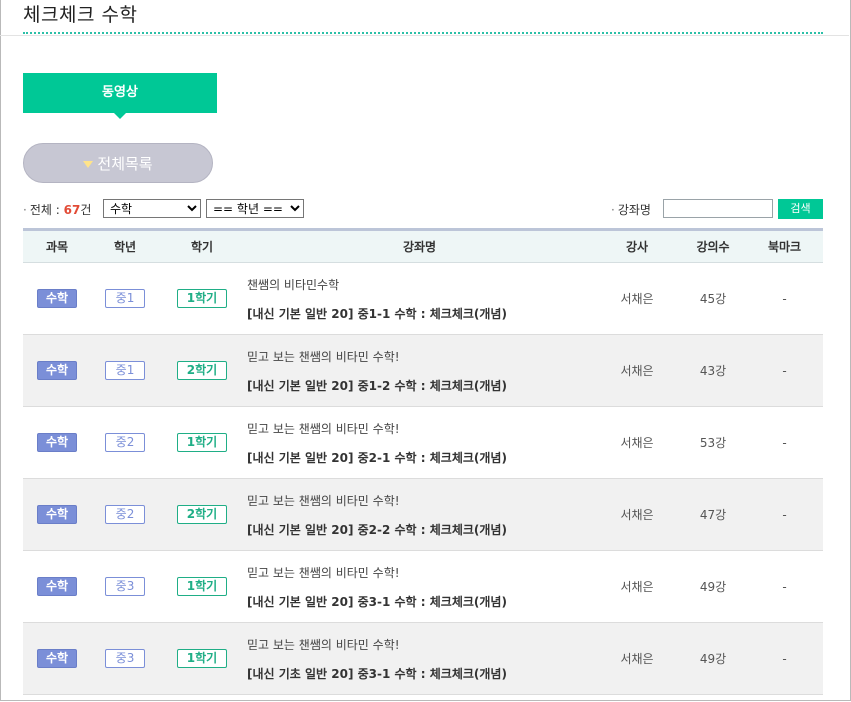  Describe the element at coordinates (713, 515) in the screenshot. I see `lecture-count: 47강` at that location.